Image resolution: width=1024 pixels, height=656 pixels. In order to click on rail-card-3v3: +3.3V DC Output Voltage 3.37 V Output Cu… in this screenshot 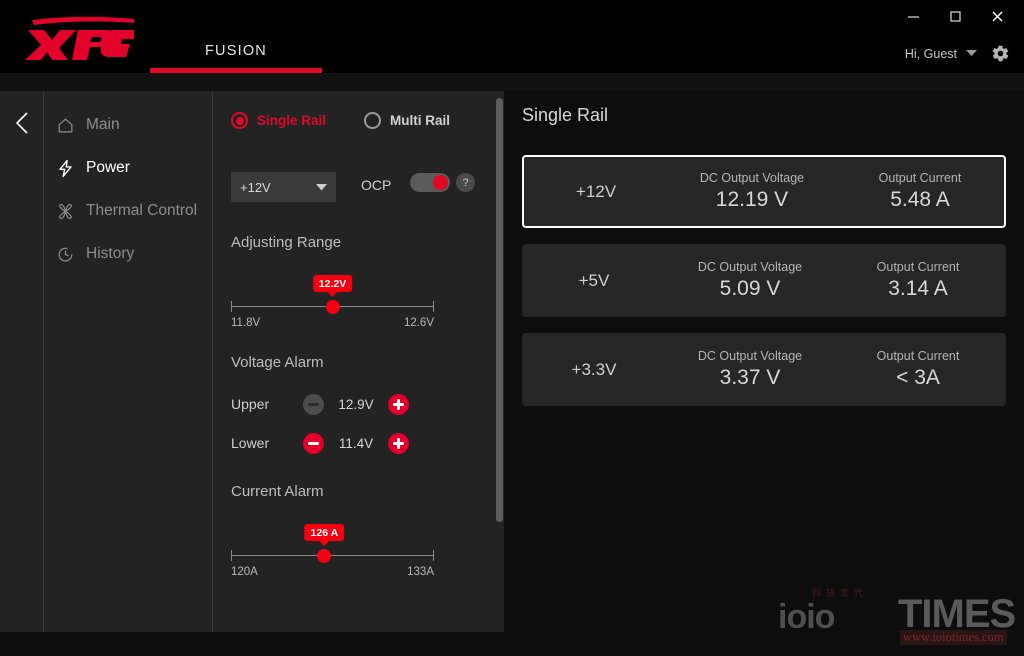, I will do `click(764, 369)`.